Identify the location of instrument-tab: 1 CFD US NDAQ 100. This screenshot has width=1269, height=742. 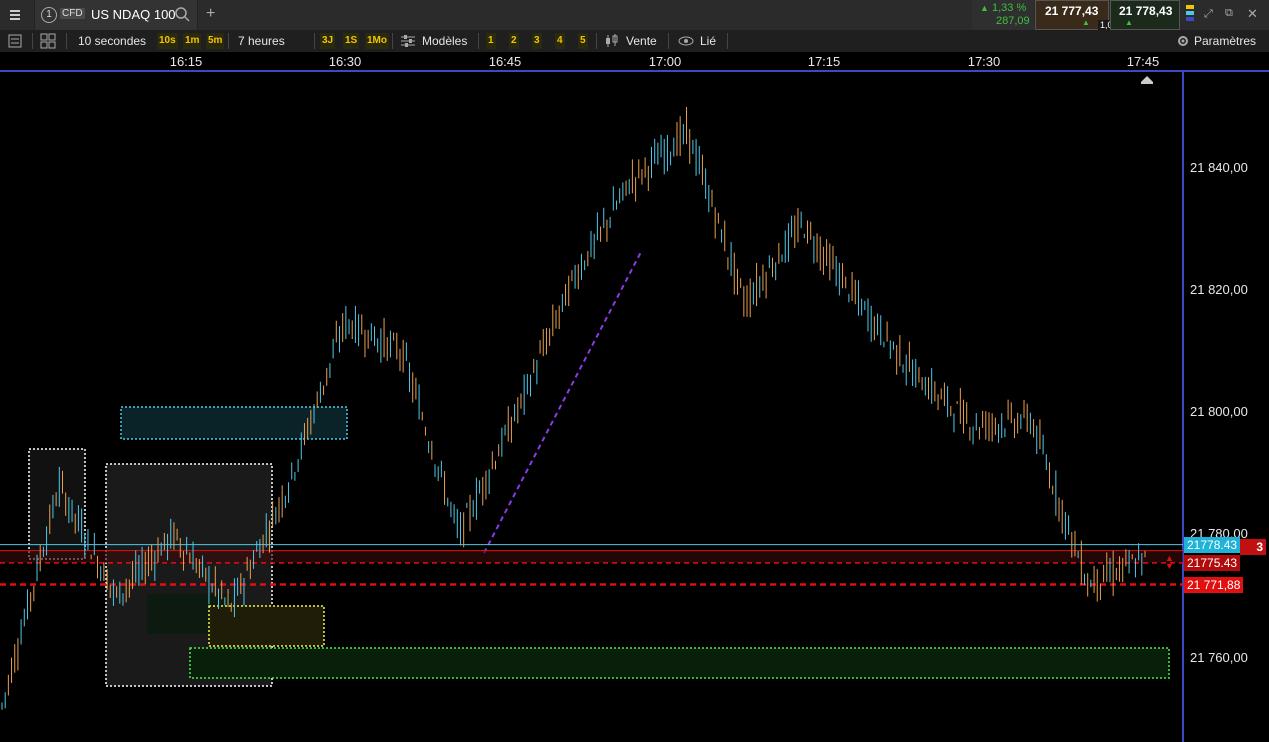
(116, 15).